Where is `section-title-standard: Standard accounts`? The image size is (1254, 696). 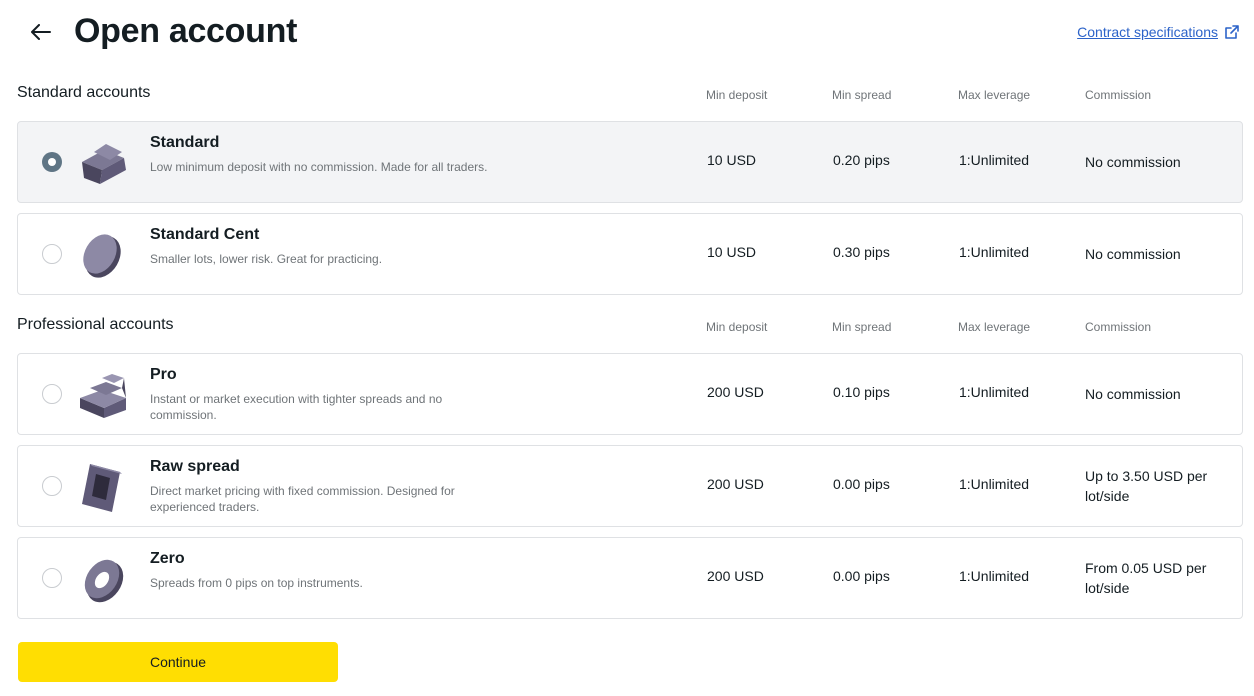 section-title-standard: Standard accounts is located at coordinates (84, 92).